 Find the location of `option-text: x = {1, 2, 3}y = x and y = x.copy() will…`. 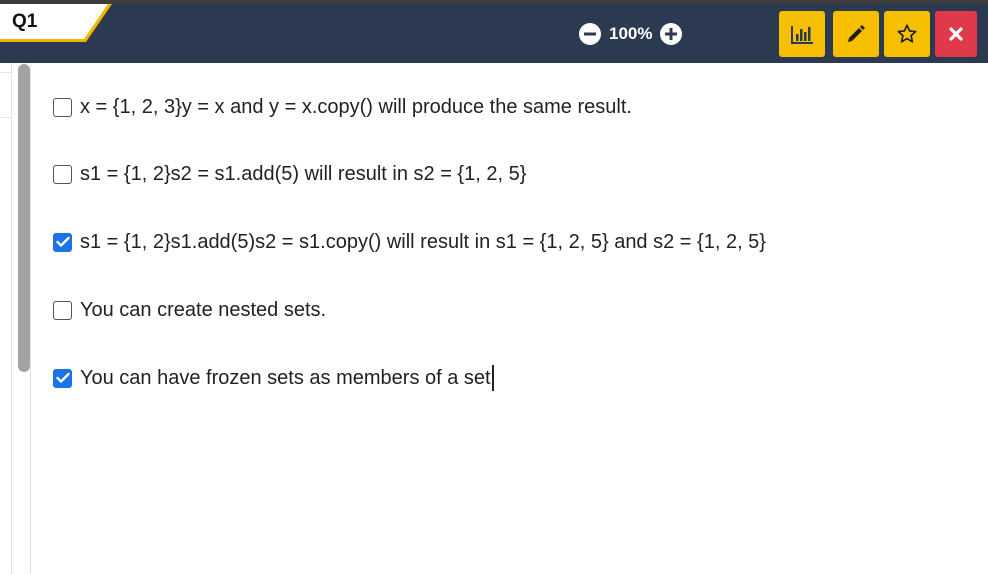

option-text: x = {1, 2, 3}y = x and y = x.copy() will… is located at coordinates (356, 106).